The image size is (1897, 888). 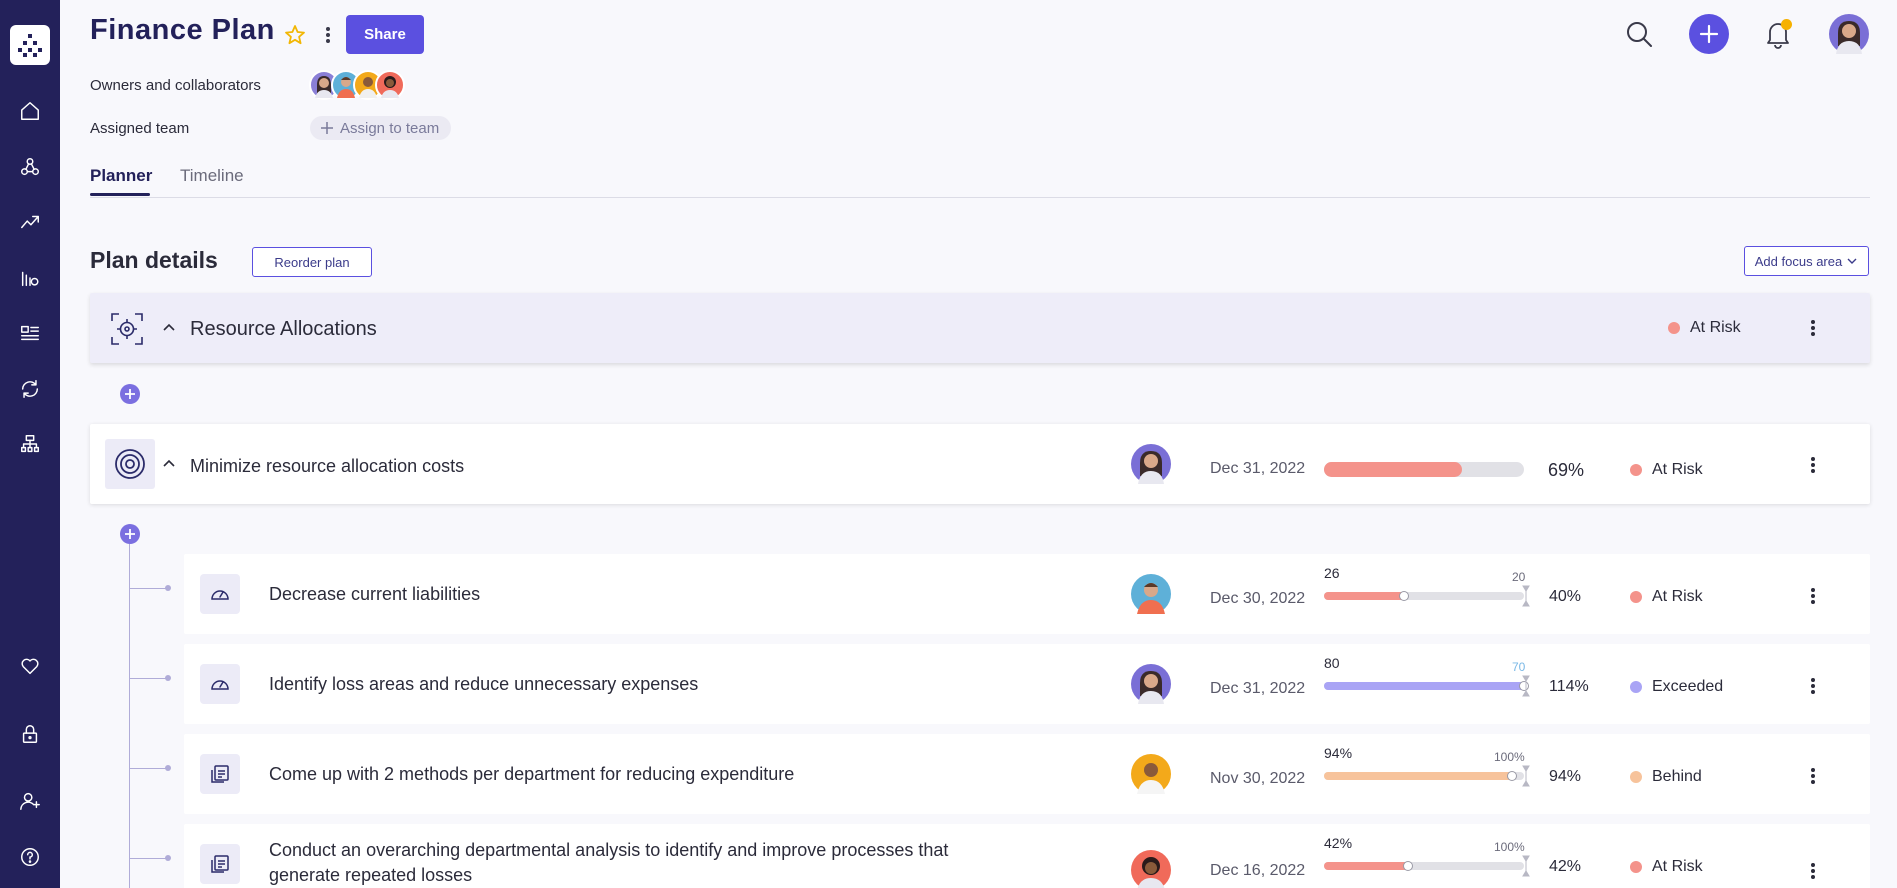 I want to click on add-focus-area-button: Add focus area, so click(x=1806, y=261).